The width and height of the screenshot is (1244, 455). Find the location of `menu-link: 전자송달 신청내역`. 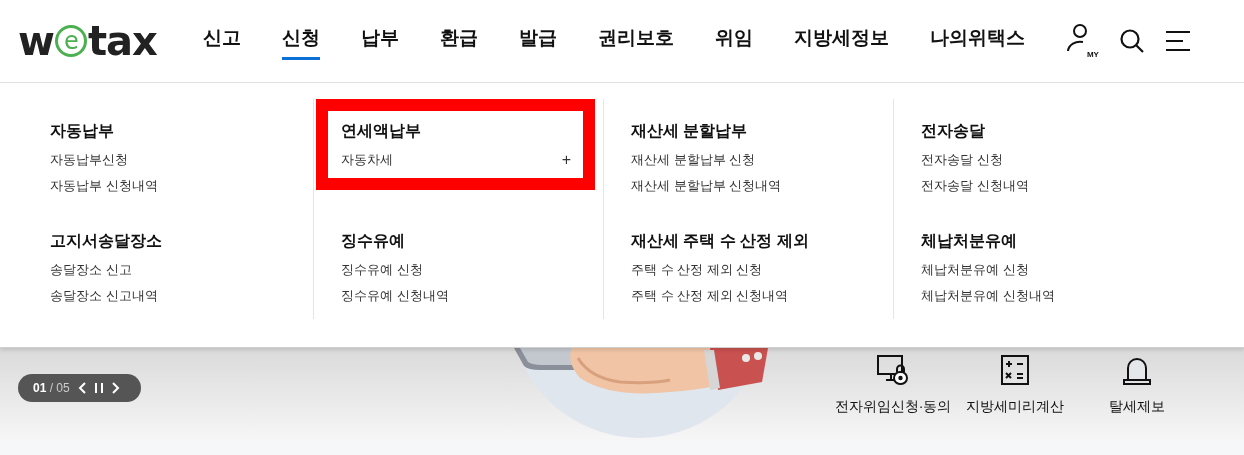

menu-link: 전자송달 신청내역 is located at coordinates (975, 186).